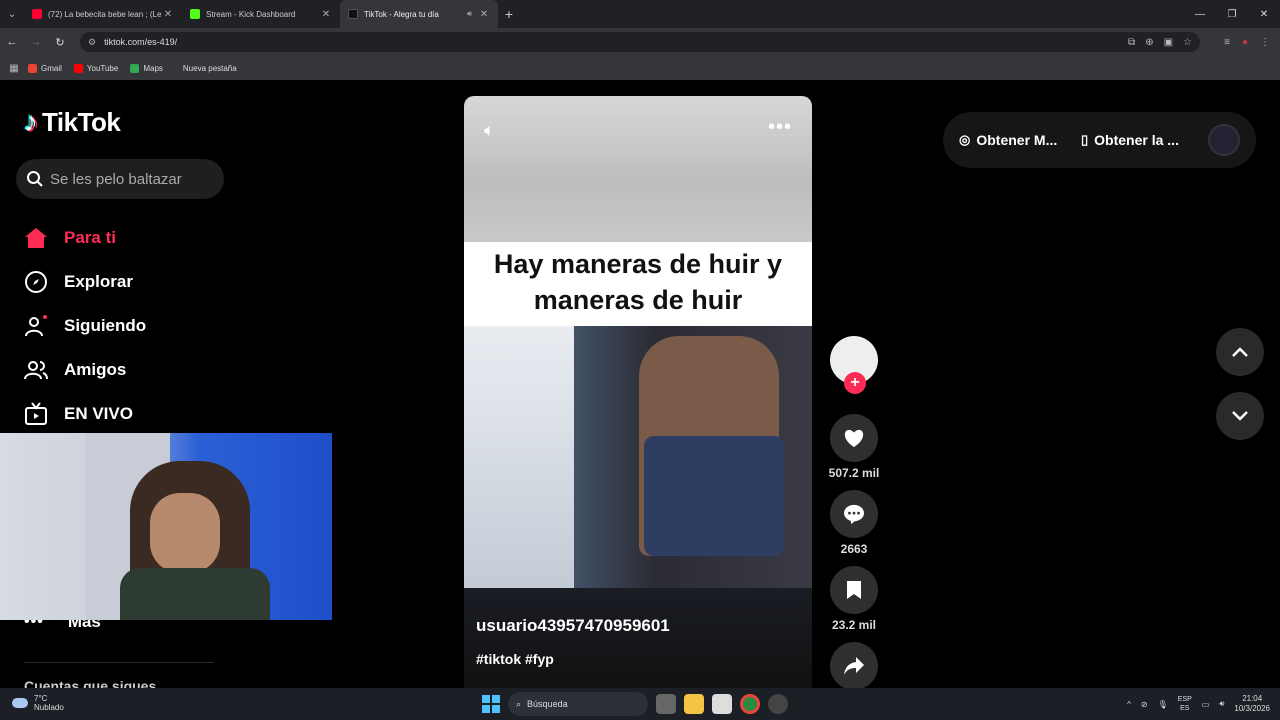 This screenshot has height=720, width=1280. I want to click on taskbar-search: ⌕ Búsqueda, so click(578, 704).